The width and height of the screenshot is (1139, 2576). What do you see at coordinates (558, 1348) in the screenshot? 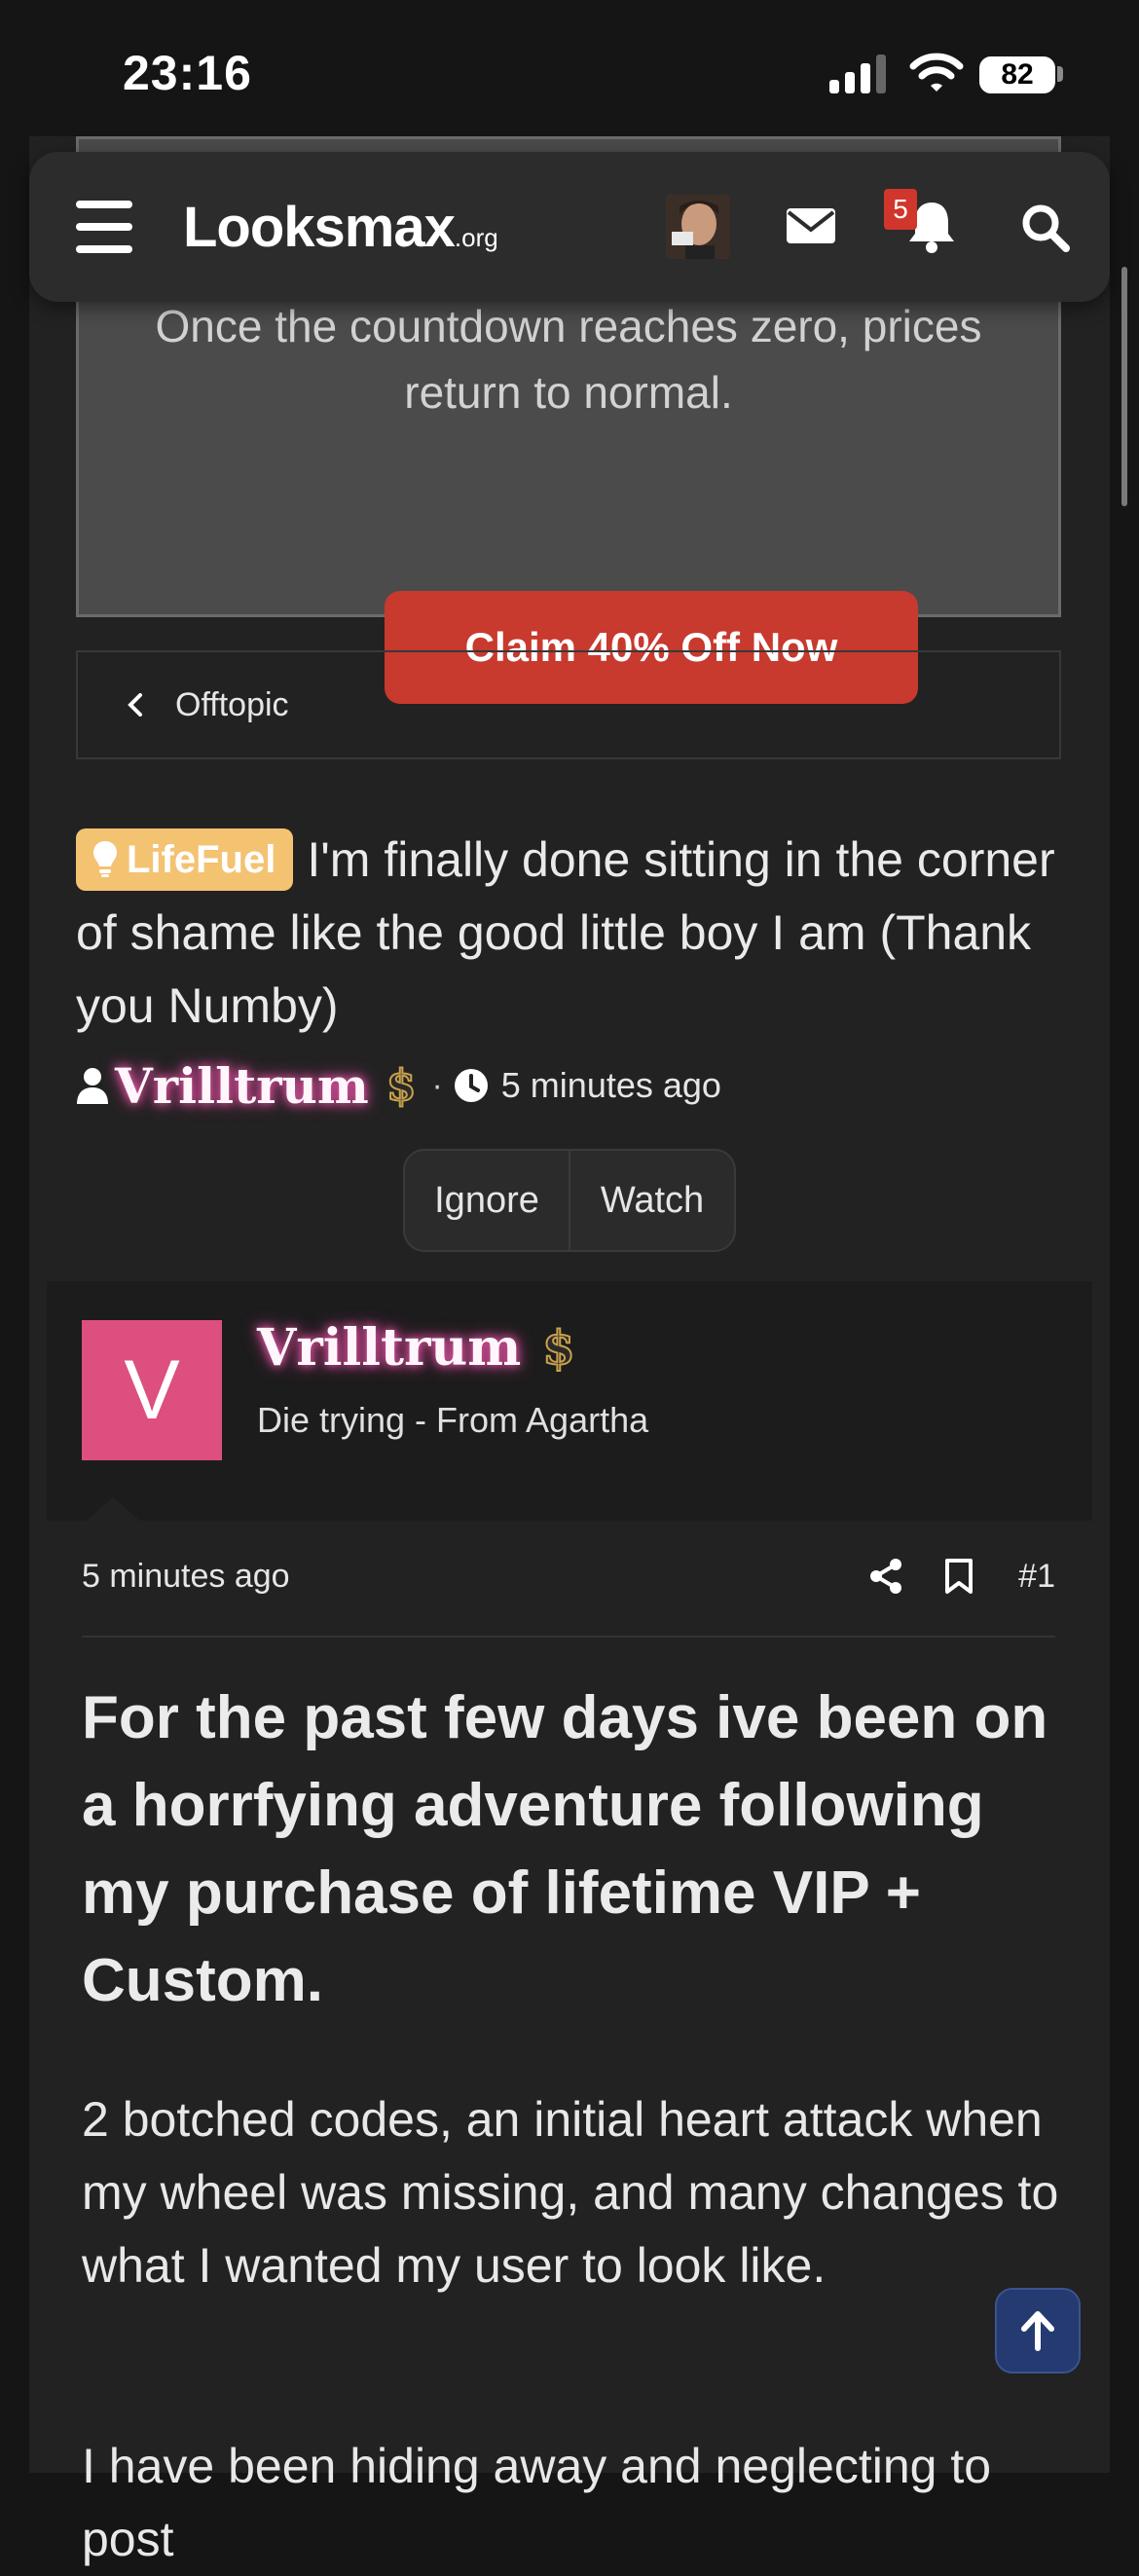
I see `post-vip-badge: $` at bounding box center [558, 1348].